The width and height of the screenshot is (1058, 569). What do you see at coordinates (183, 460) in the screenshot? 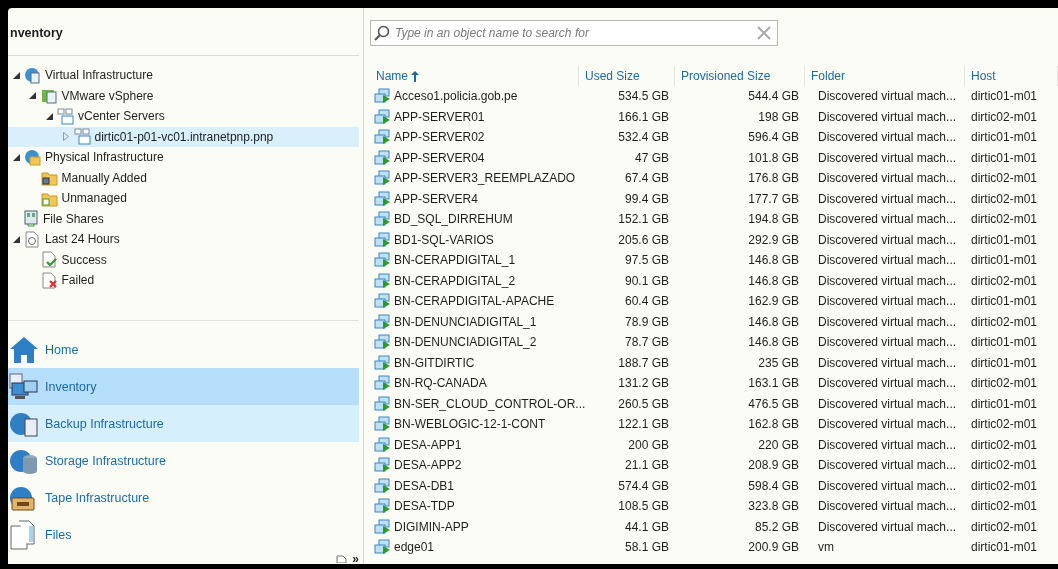
I see `nav-item: Storage Infrastructure` at bounding box center [183, 460].